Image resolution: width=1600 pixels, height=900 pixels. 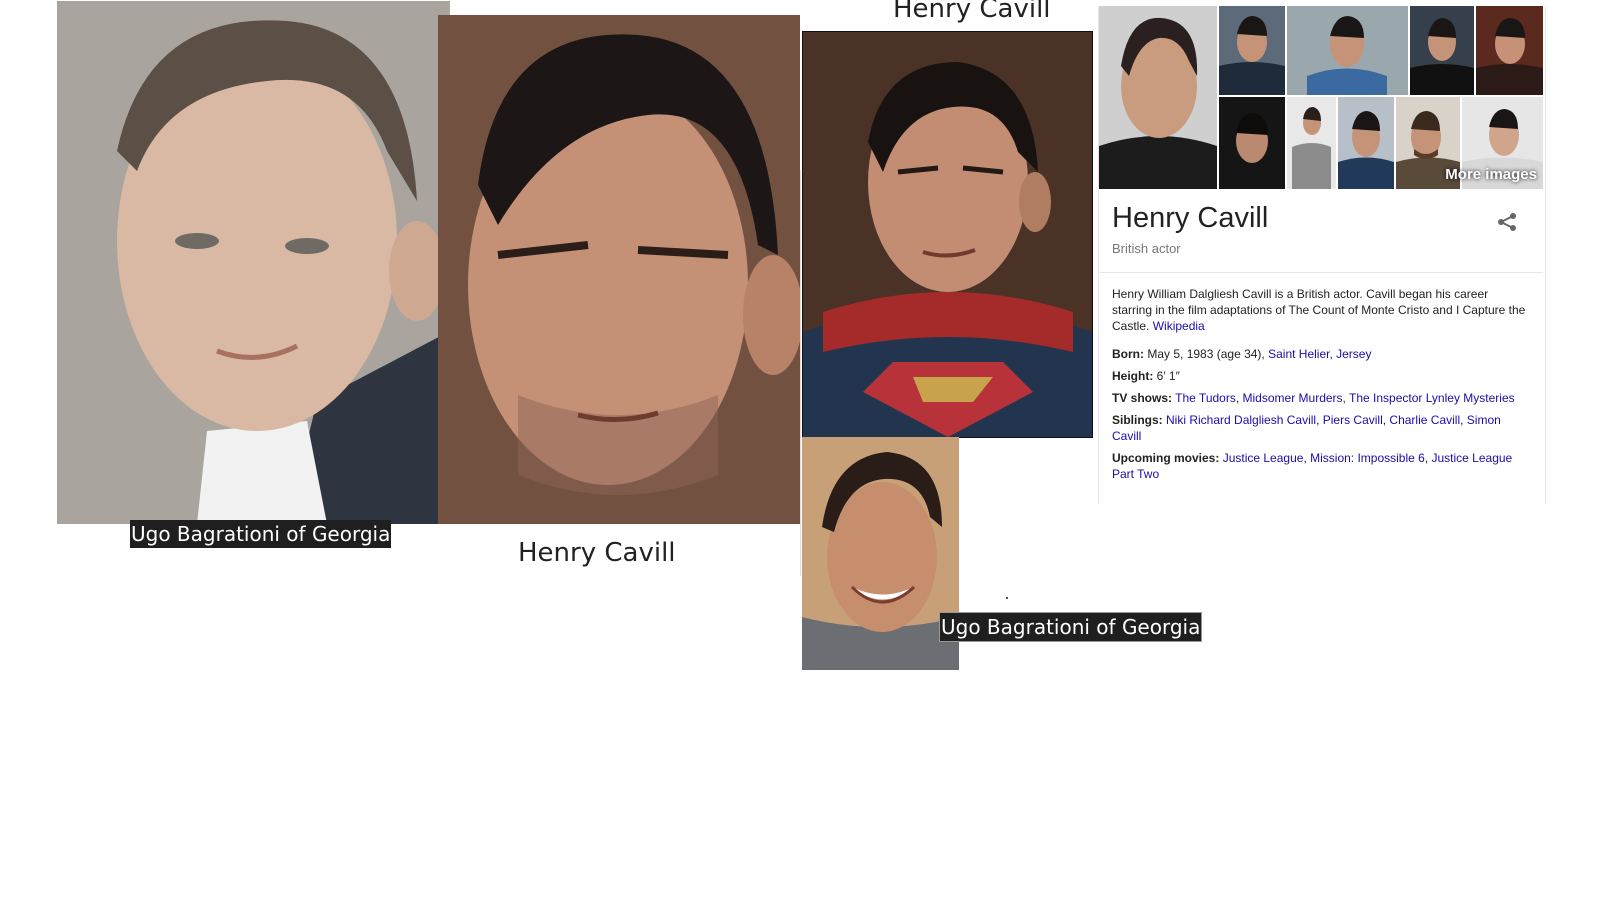 I want to click on panel-divider, so click(x=1321, y=272).